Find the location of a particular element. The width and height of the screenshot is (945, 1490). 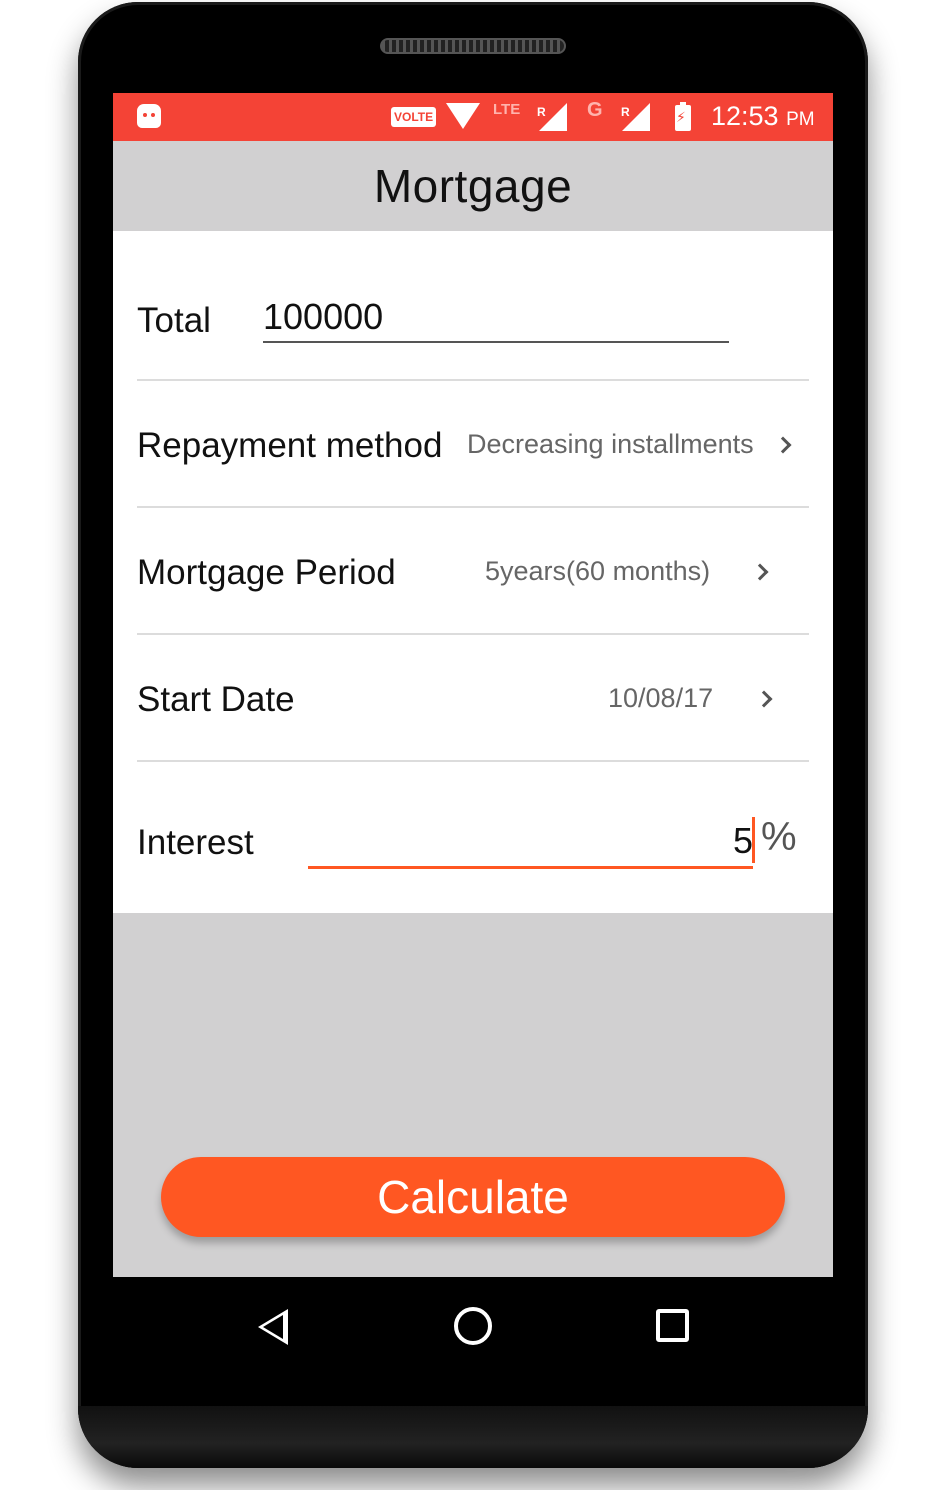

clock: 12:53 PM is located at coordinates (763, 116).